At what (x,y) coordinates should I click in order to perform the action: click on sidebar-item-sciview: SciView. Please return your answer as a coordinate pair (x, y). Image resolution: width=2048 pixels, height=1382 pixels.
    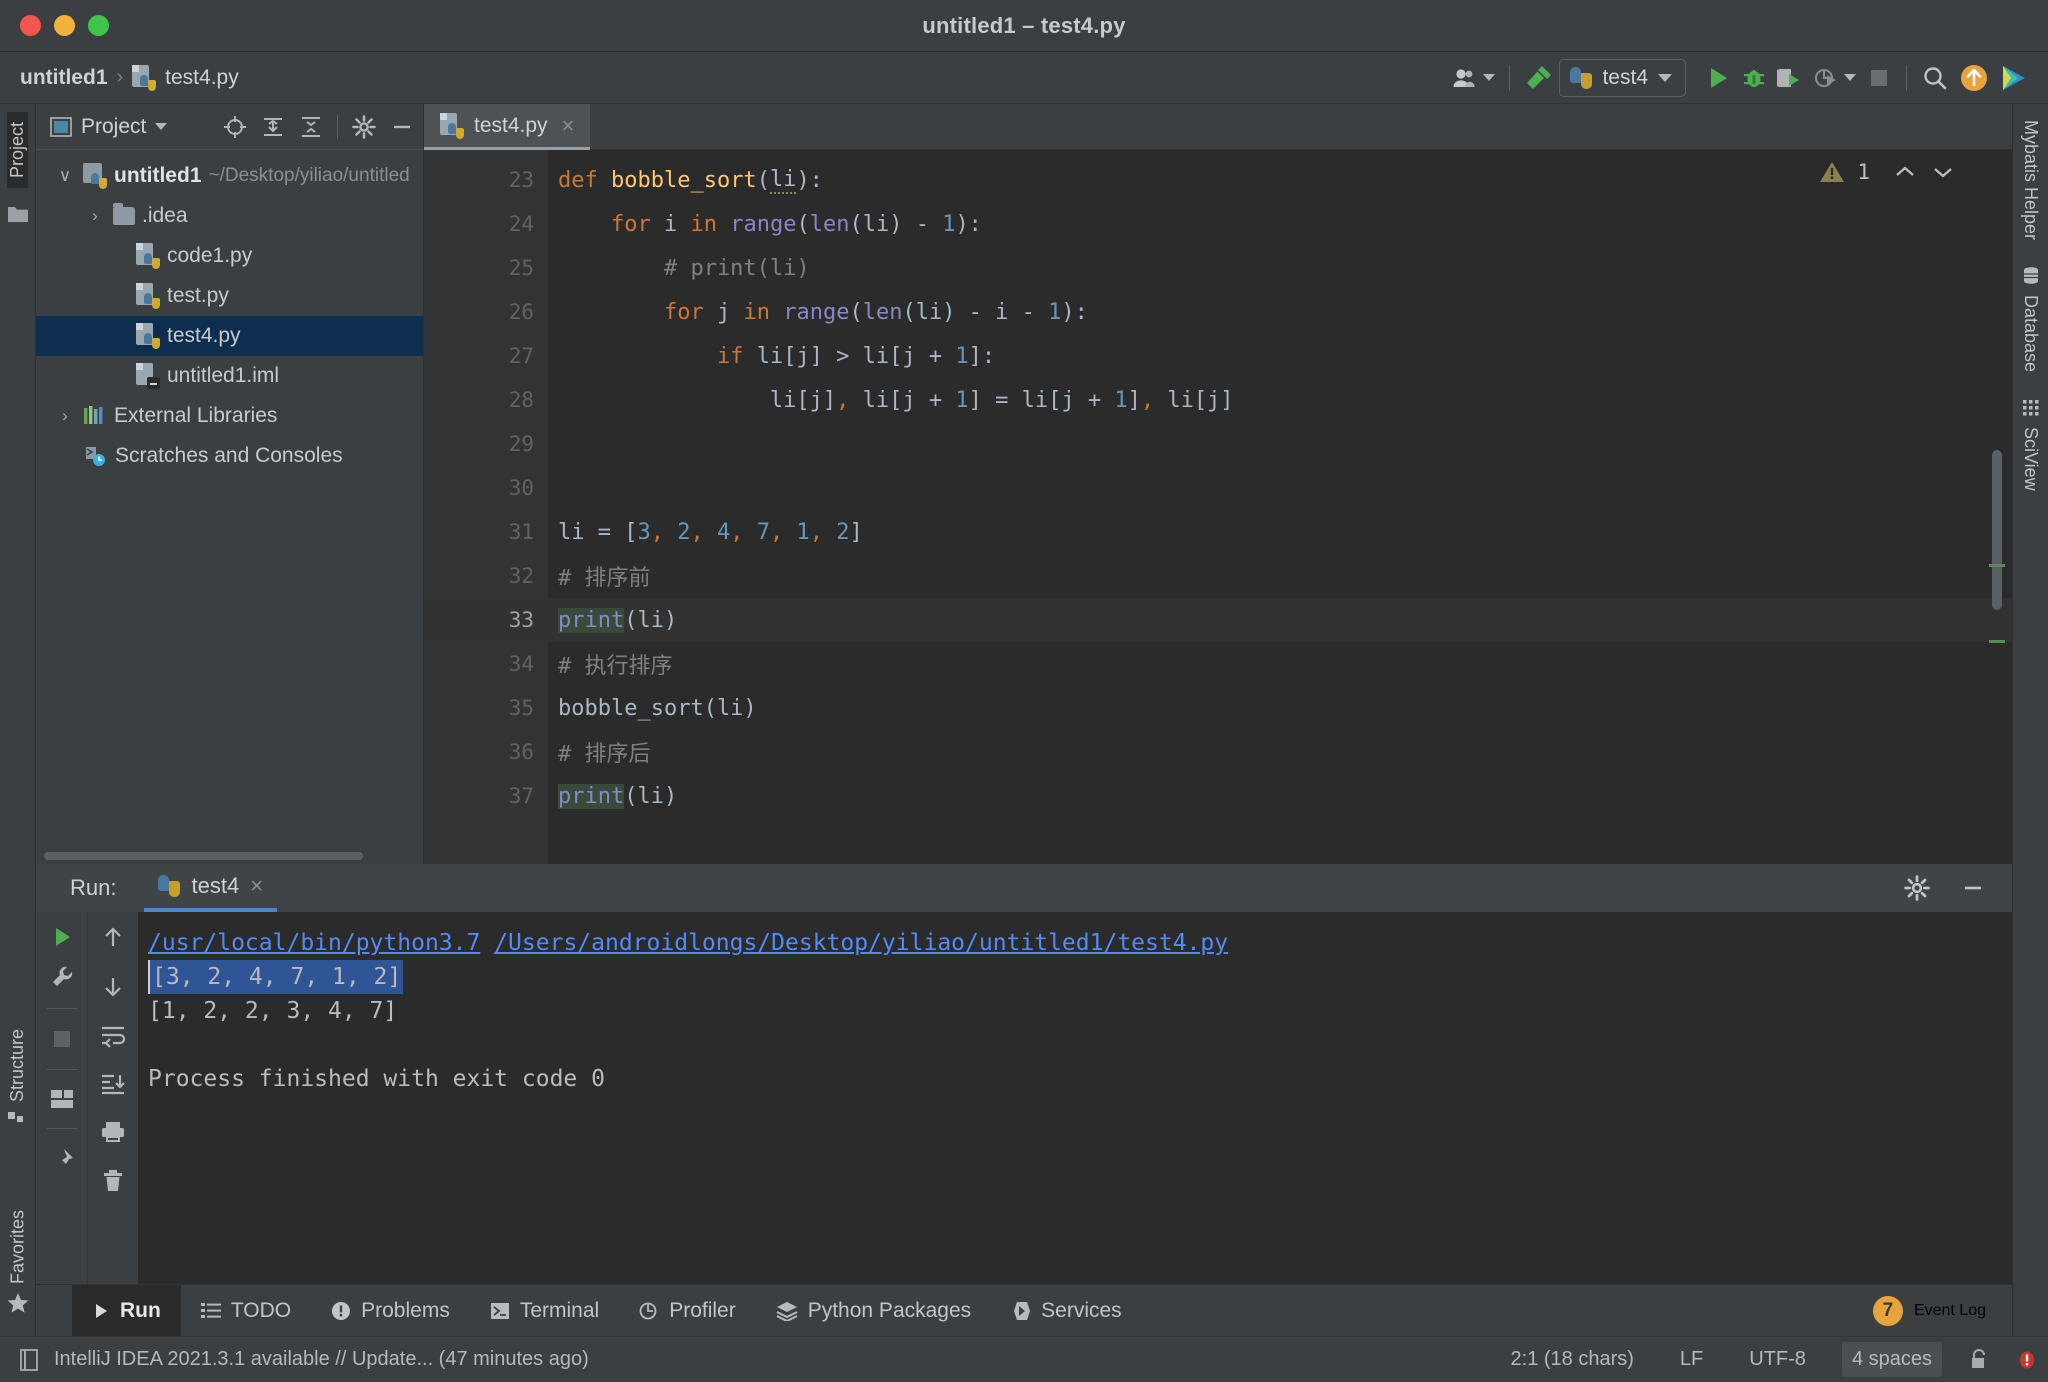
    Looking at the image, I should click on (2030, 444).